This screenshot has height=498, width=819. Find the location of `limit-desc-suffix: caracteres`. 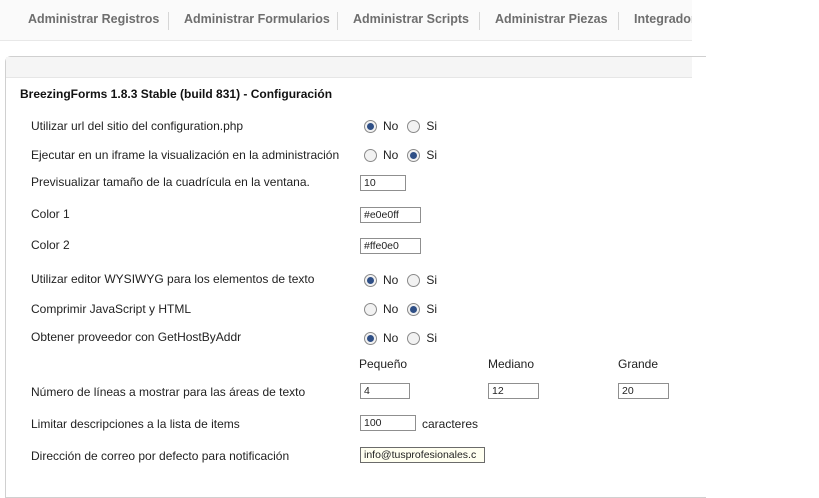

limit-desc-suffix: caracteres is located at coordinates (450, 424).